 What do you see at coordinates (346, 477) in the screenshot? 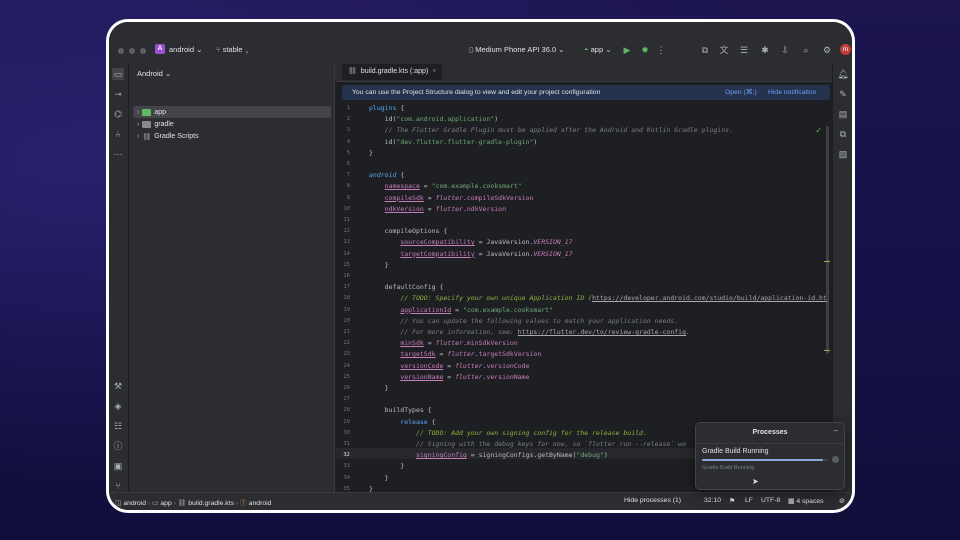
I see `line-number: 34` at bounding box center [346, 477].